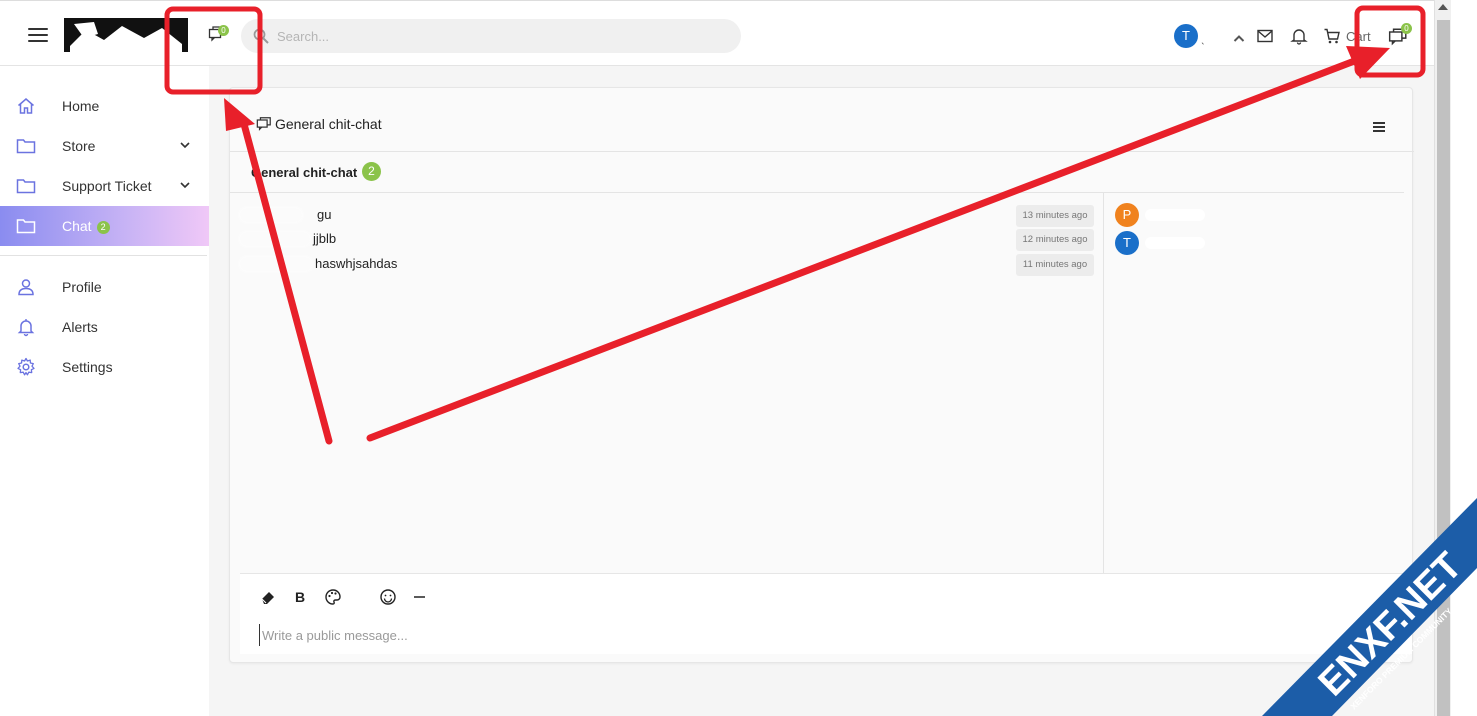  I want to click on message-text: haswhjsahdas, so click(356, 263).